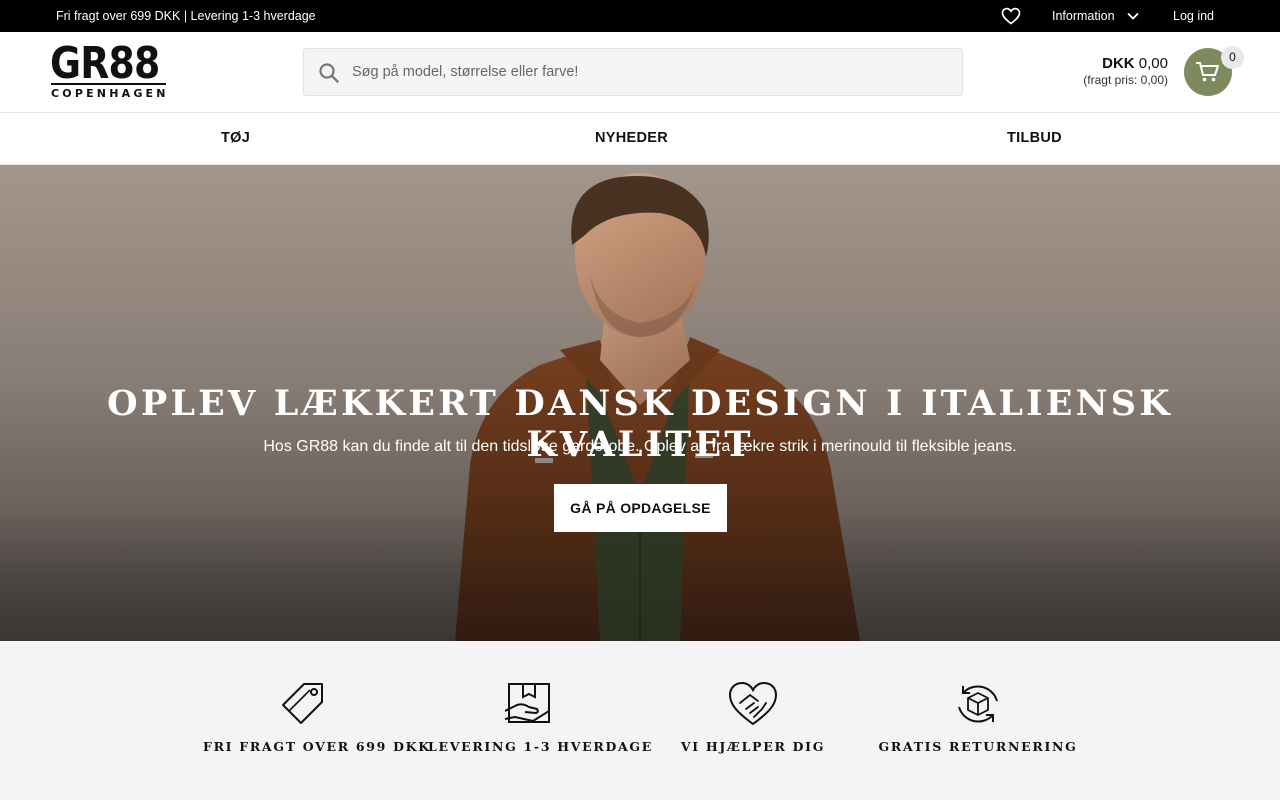 This screenshot has height=800, width=1280. I want to click on search-bar, so click(633, 72).